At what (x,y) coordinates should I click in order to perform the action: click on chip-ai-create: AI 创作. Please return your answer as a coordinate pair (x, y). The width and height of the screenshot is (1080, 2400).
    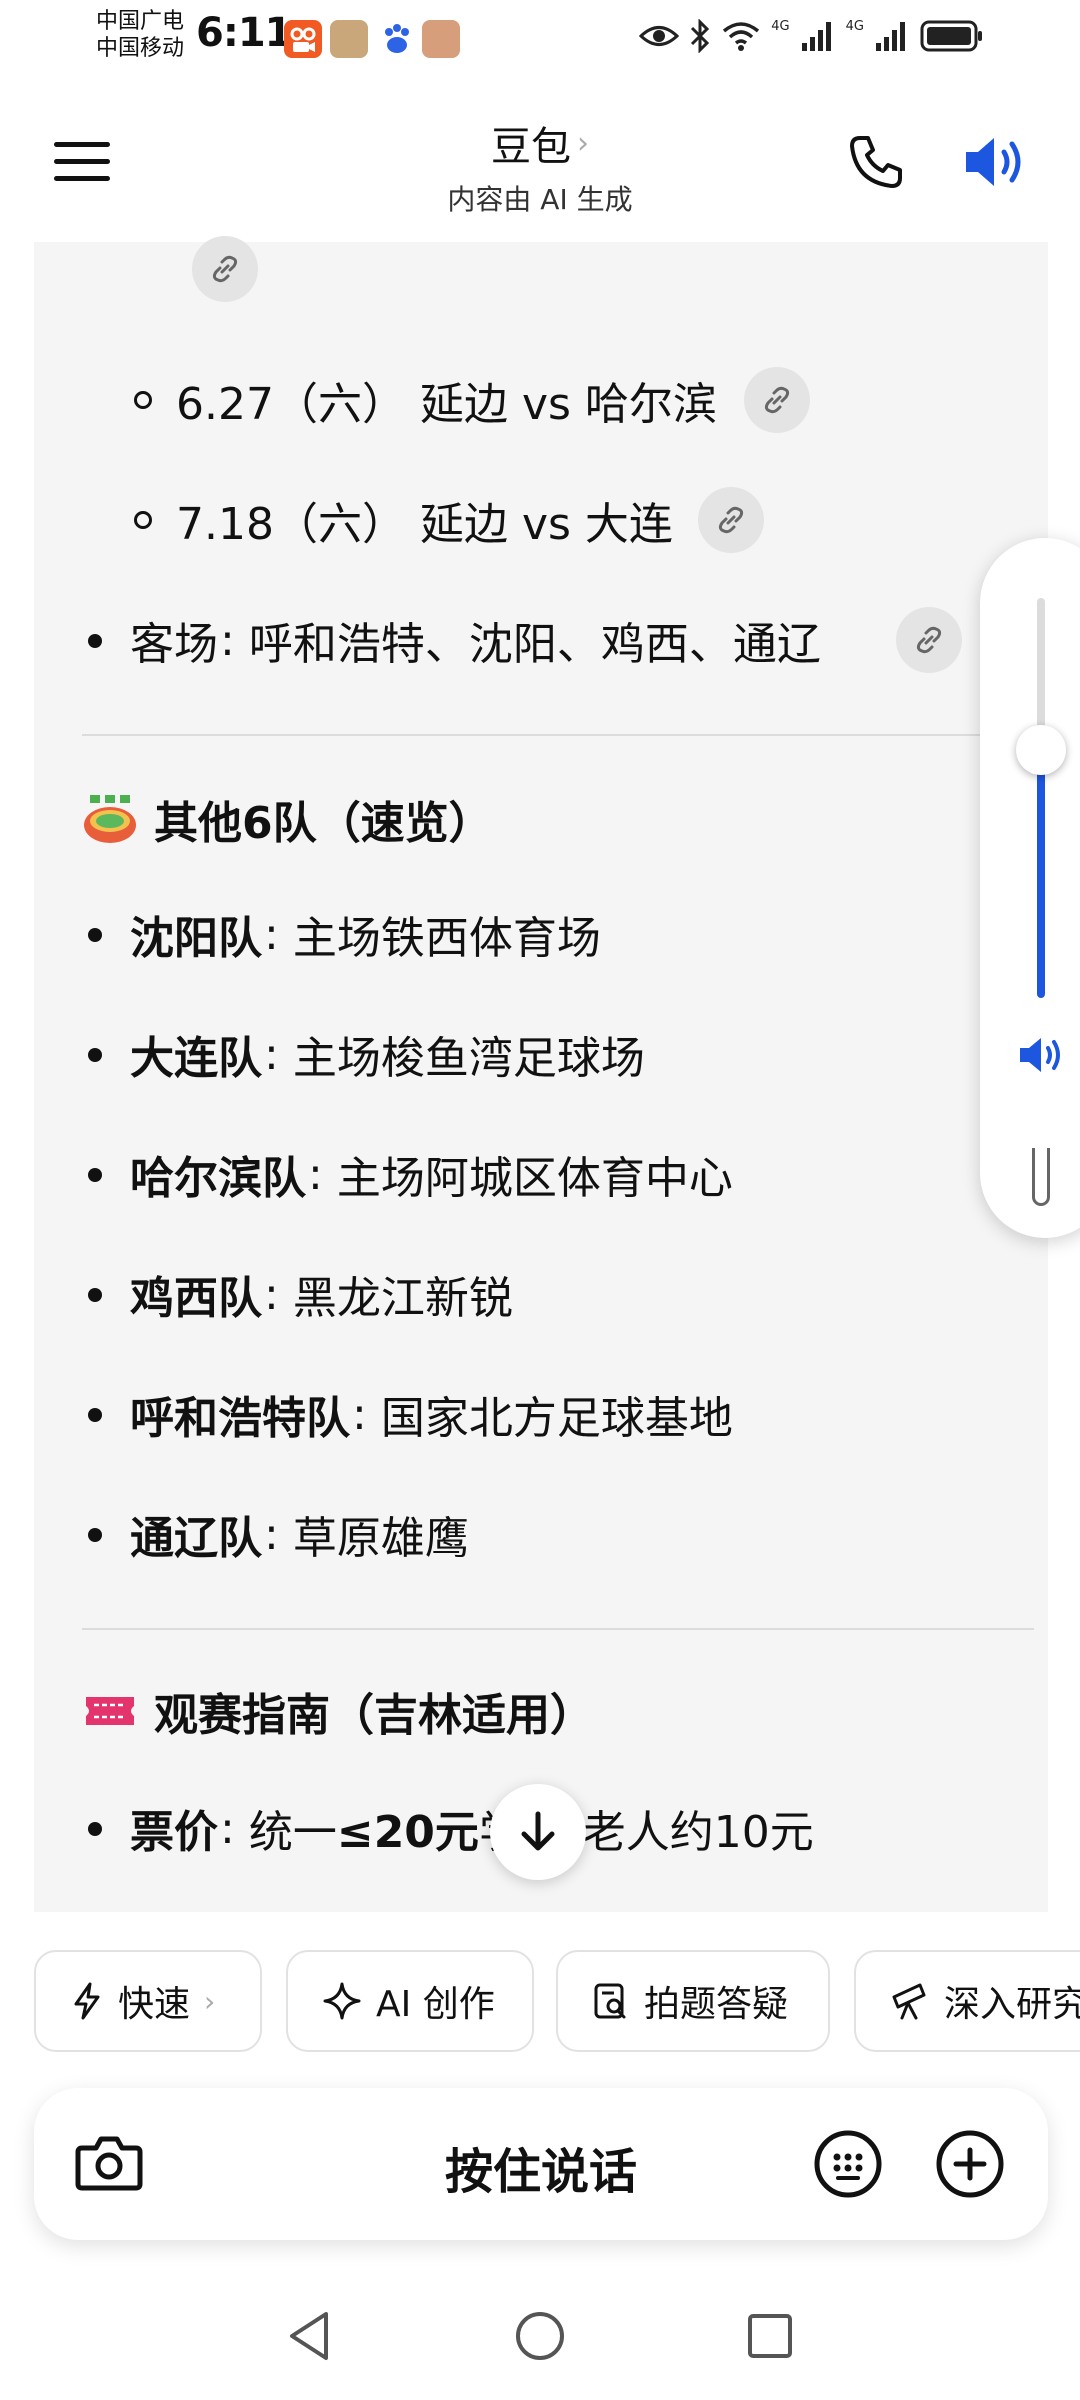
    Looking at the image, I should click on (410, 2001).